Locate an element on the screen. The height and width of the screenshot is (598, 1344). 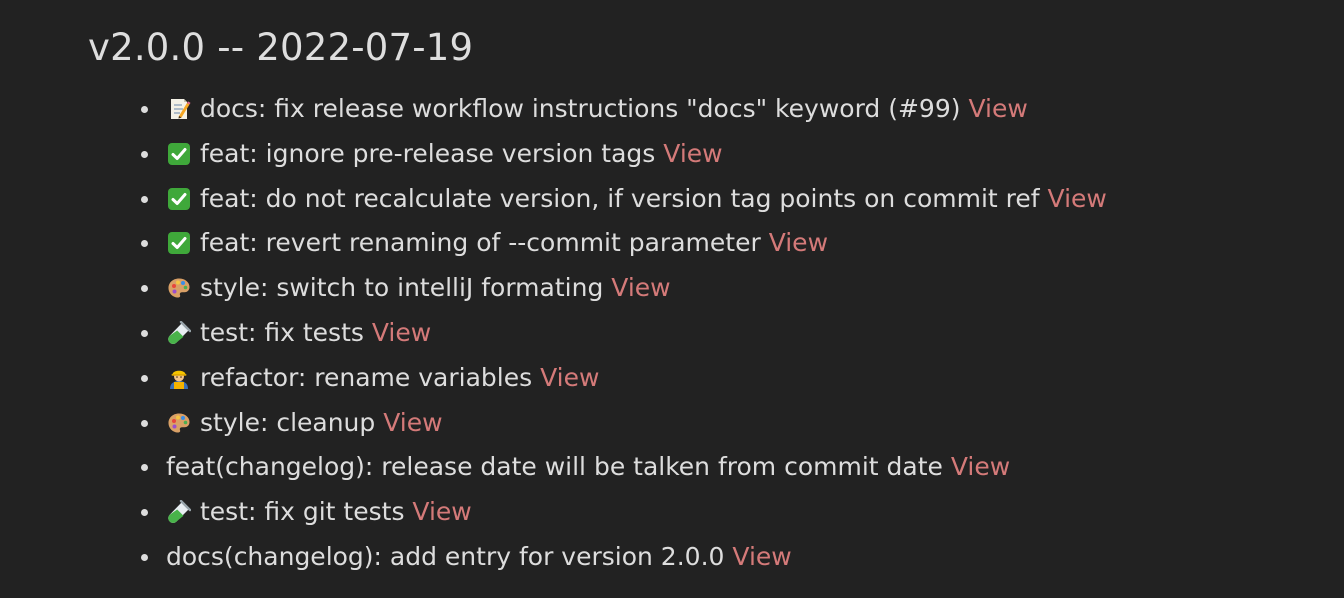
entry-text: refactor: rename variables is located at coordinates (366, 377).